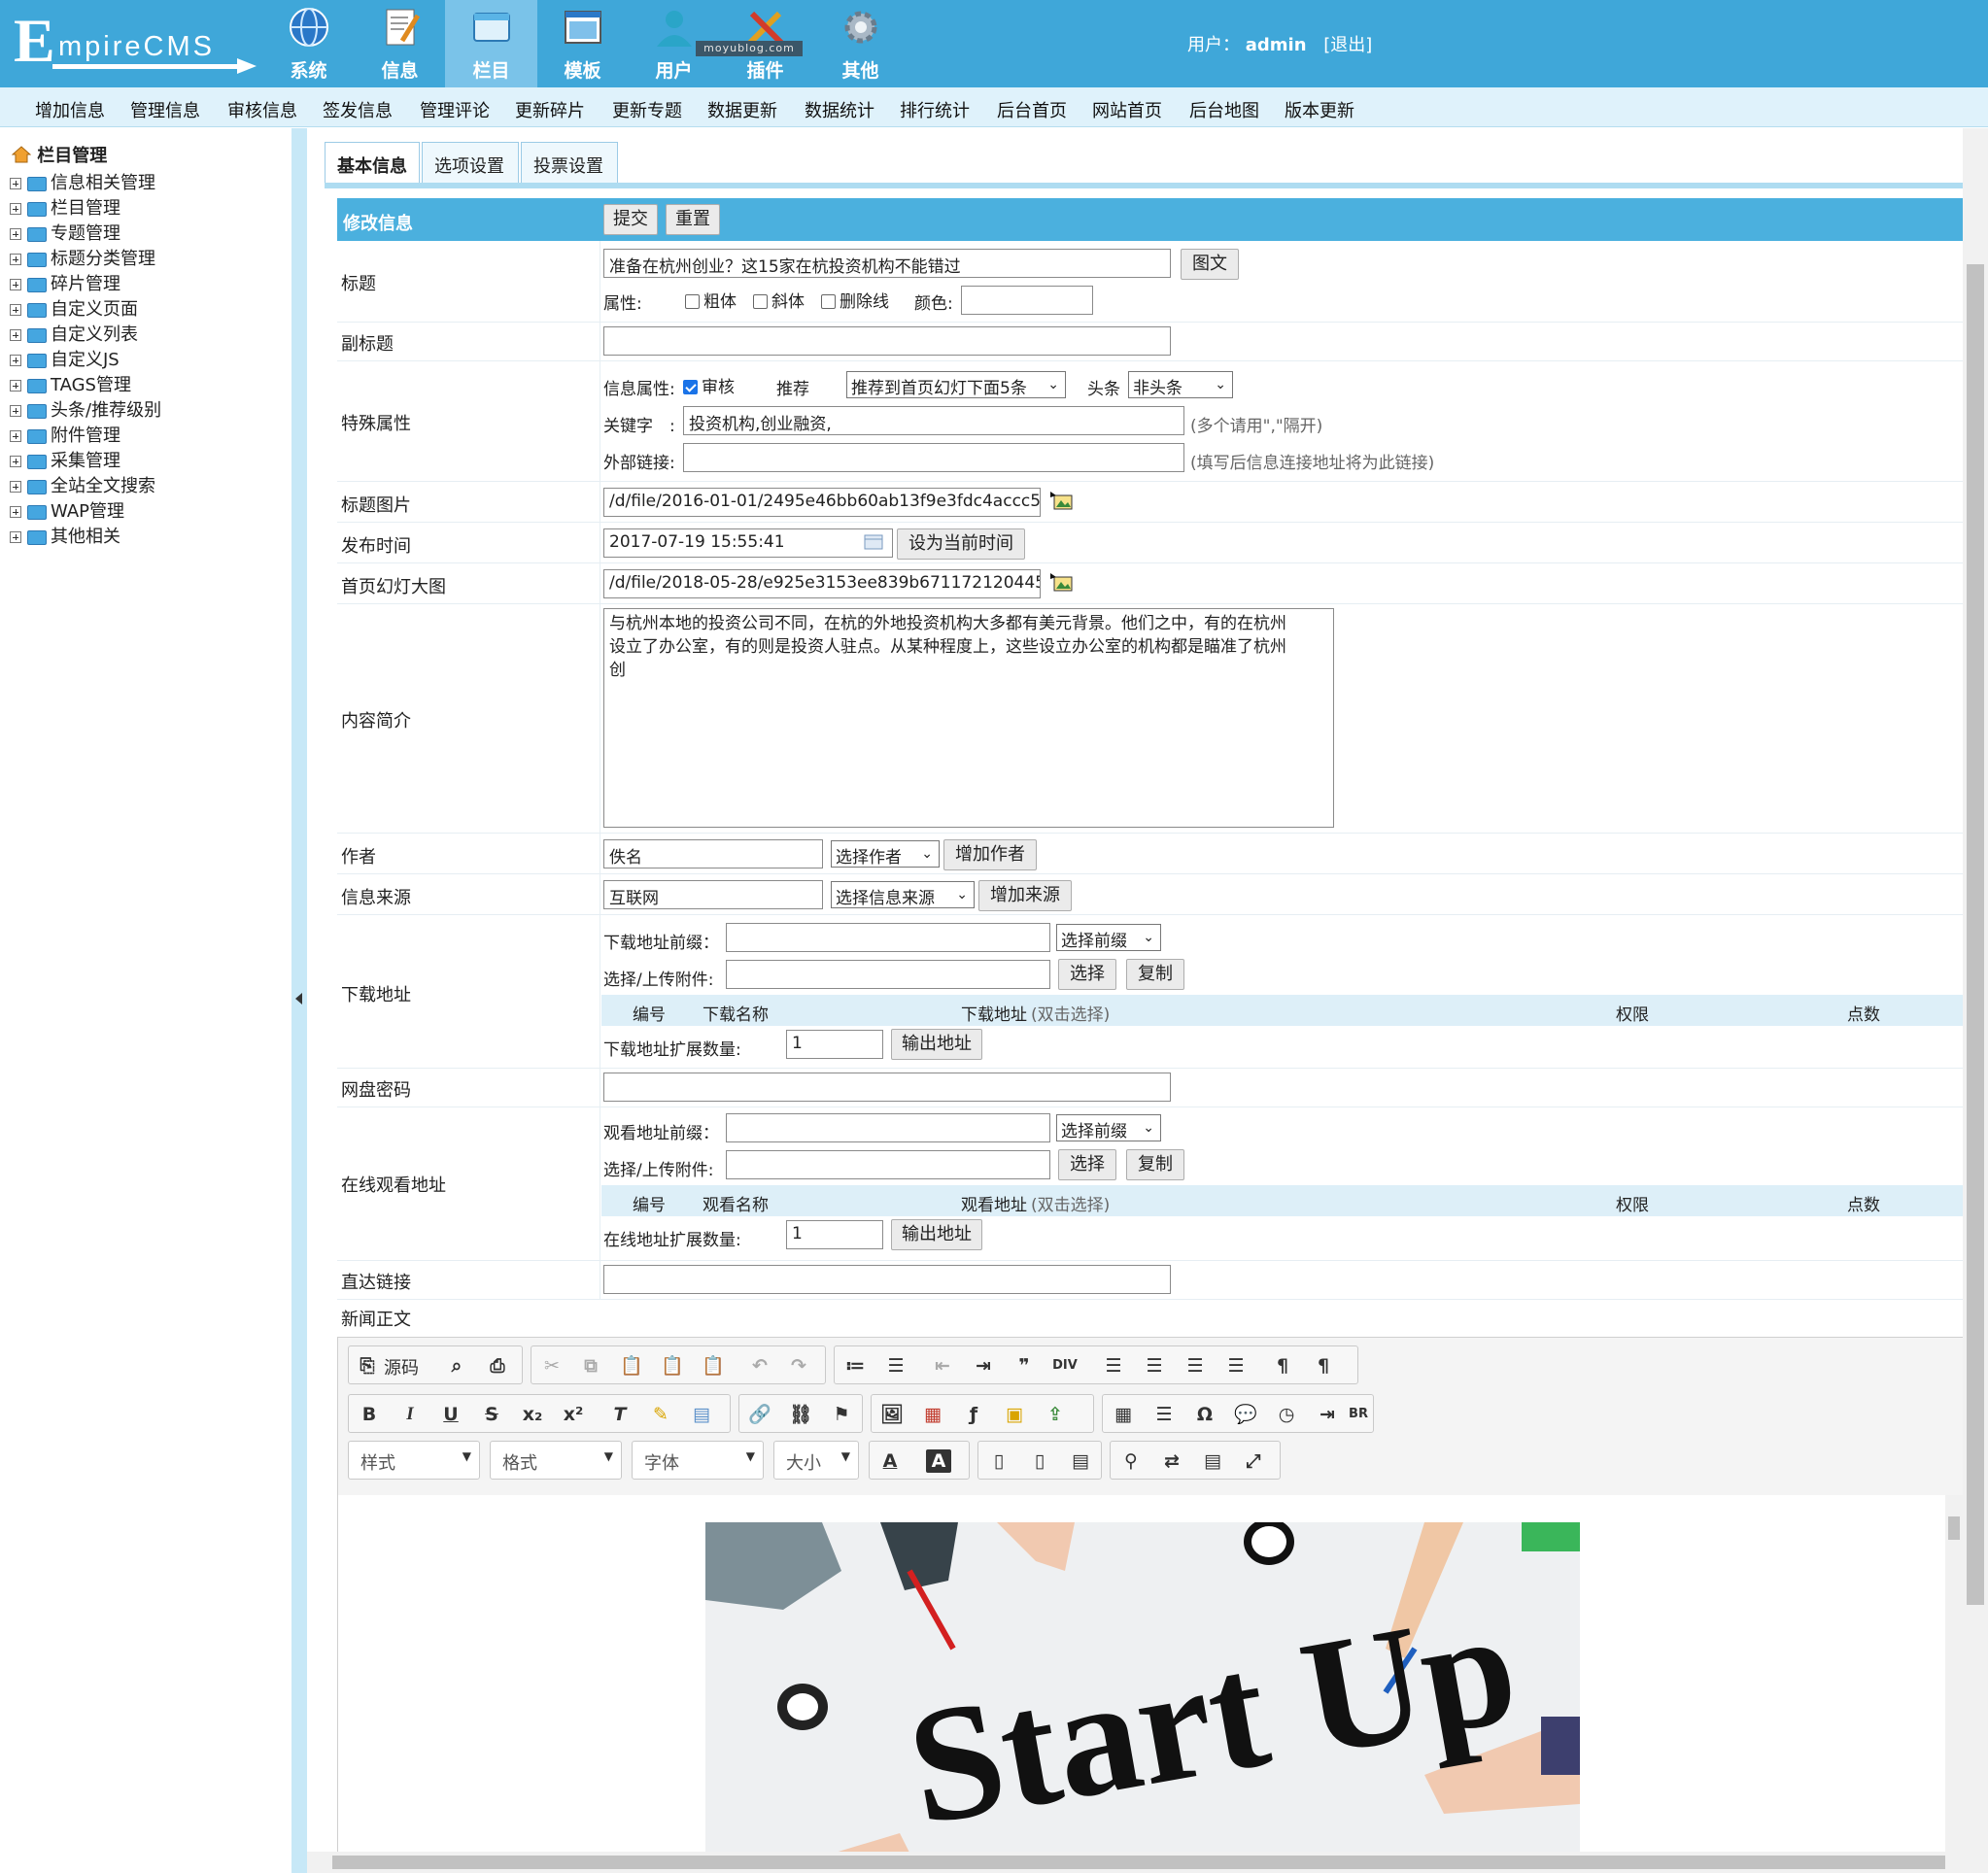 Image resolution: width=1988 pixels, height=1873 pixels. Describe the element at coordinates (410, 1414) in the screenshot. I see `italic-icon: I` at that location.